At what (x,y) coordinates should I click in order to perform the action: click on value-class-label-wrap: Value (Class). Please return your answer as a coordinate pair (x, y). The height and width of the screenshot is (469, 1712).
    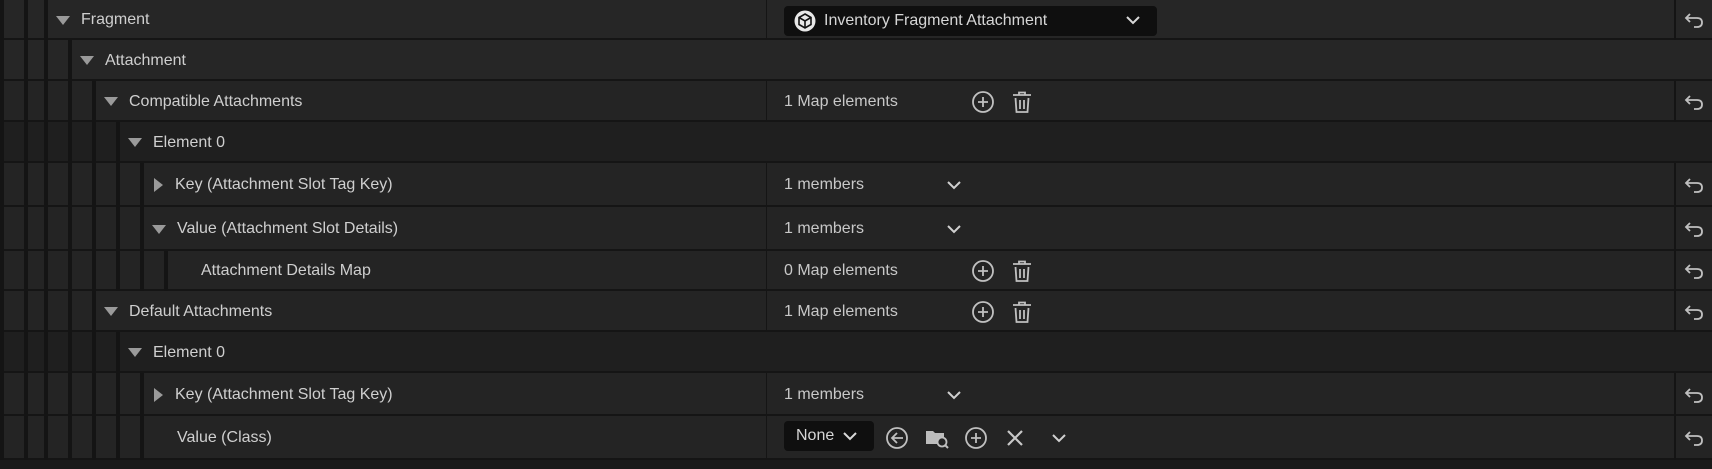
    Looking at the image, I should click on (224, 438).